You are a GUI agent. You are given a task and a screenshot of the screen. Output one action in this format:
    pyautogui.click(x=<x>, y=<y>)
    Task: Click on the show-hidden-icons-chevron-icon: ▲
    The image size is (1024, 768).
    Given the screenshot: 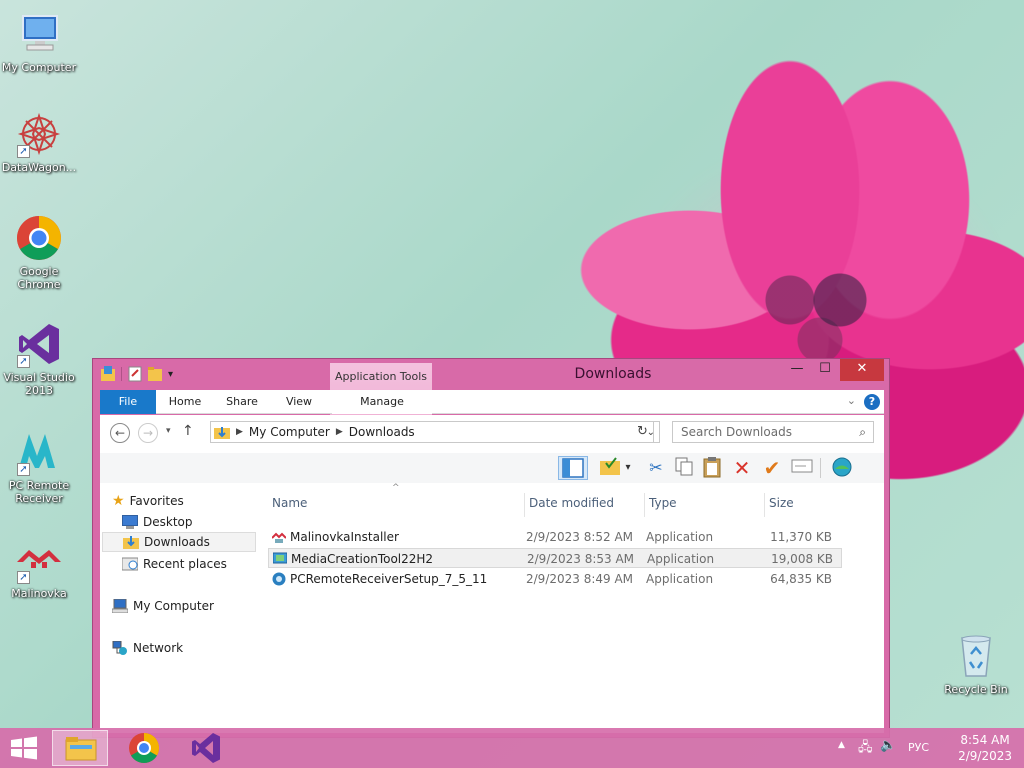 What is the action you would take?
    pyautogui.click(x=841, y=745)
    